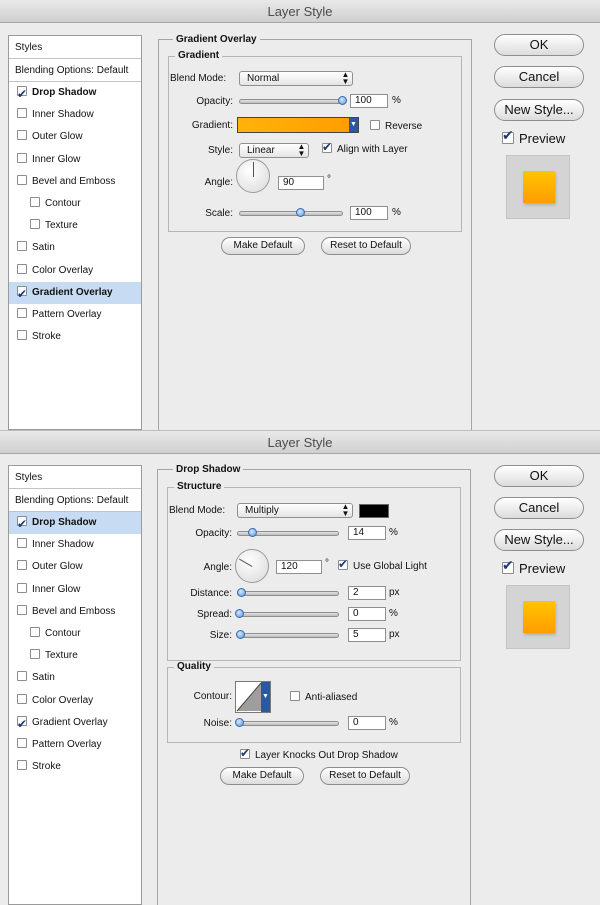 Image resolution: width=600 pixels, height=905 pixels. Describe the element at coordinates (287, 613) in the screenshot. I see `spread-slider` at that location.